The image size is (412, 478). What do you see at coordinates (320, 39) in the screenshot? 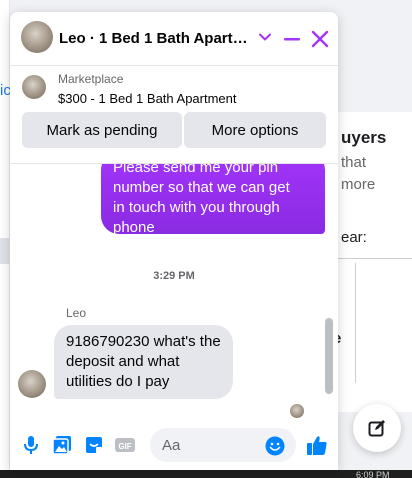
I see `close-icon` at bounding box center [320, 39].